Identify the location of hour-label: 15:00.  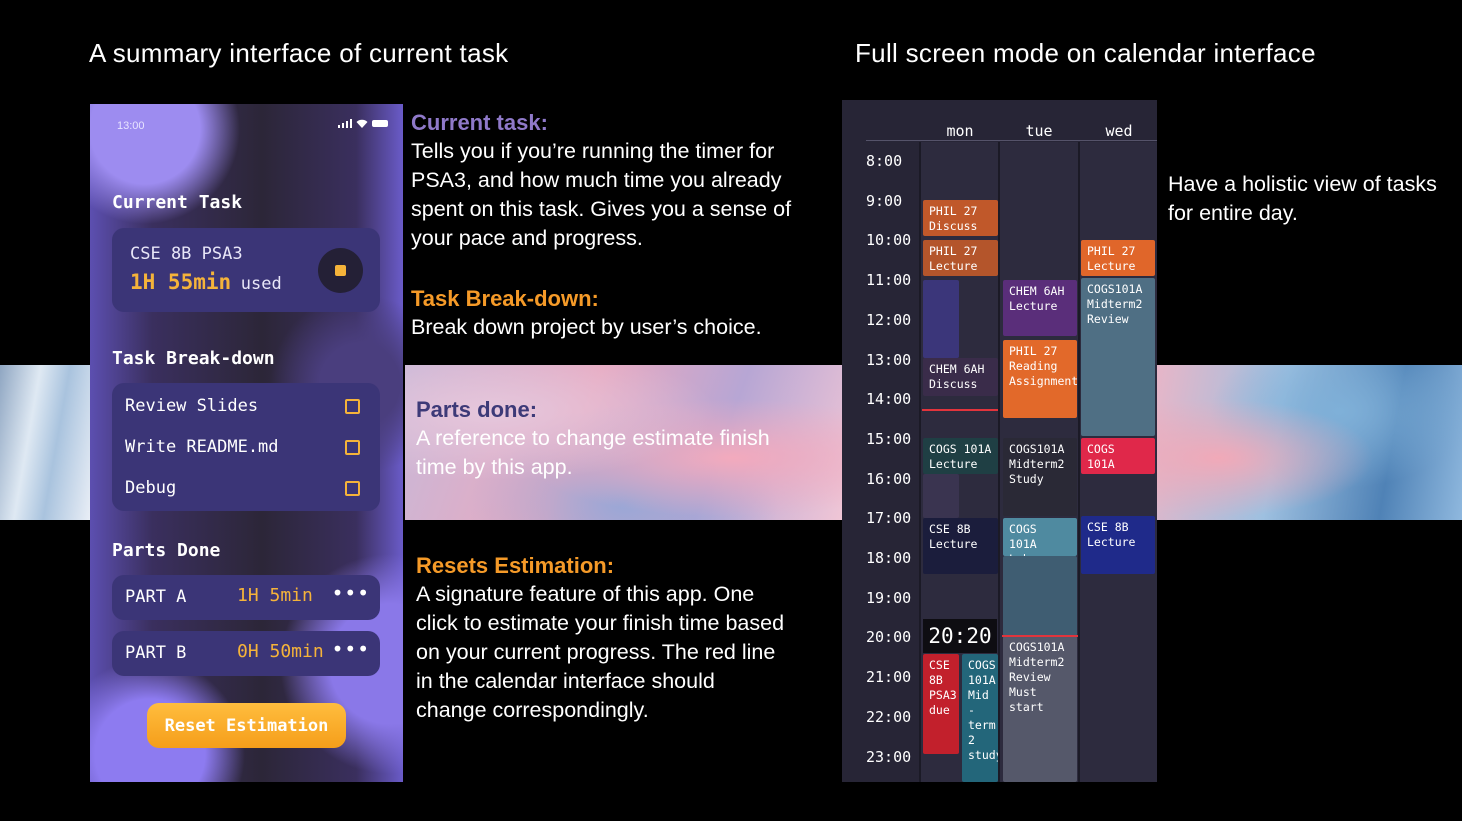
(889, 438).